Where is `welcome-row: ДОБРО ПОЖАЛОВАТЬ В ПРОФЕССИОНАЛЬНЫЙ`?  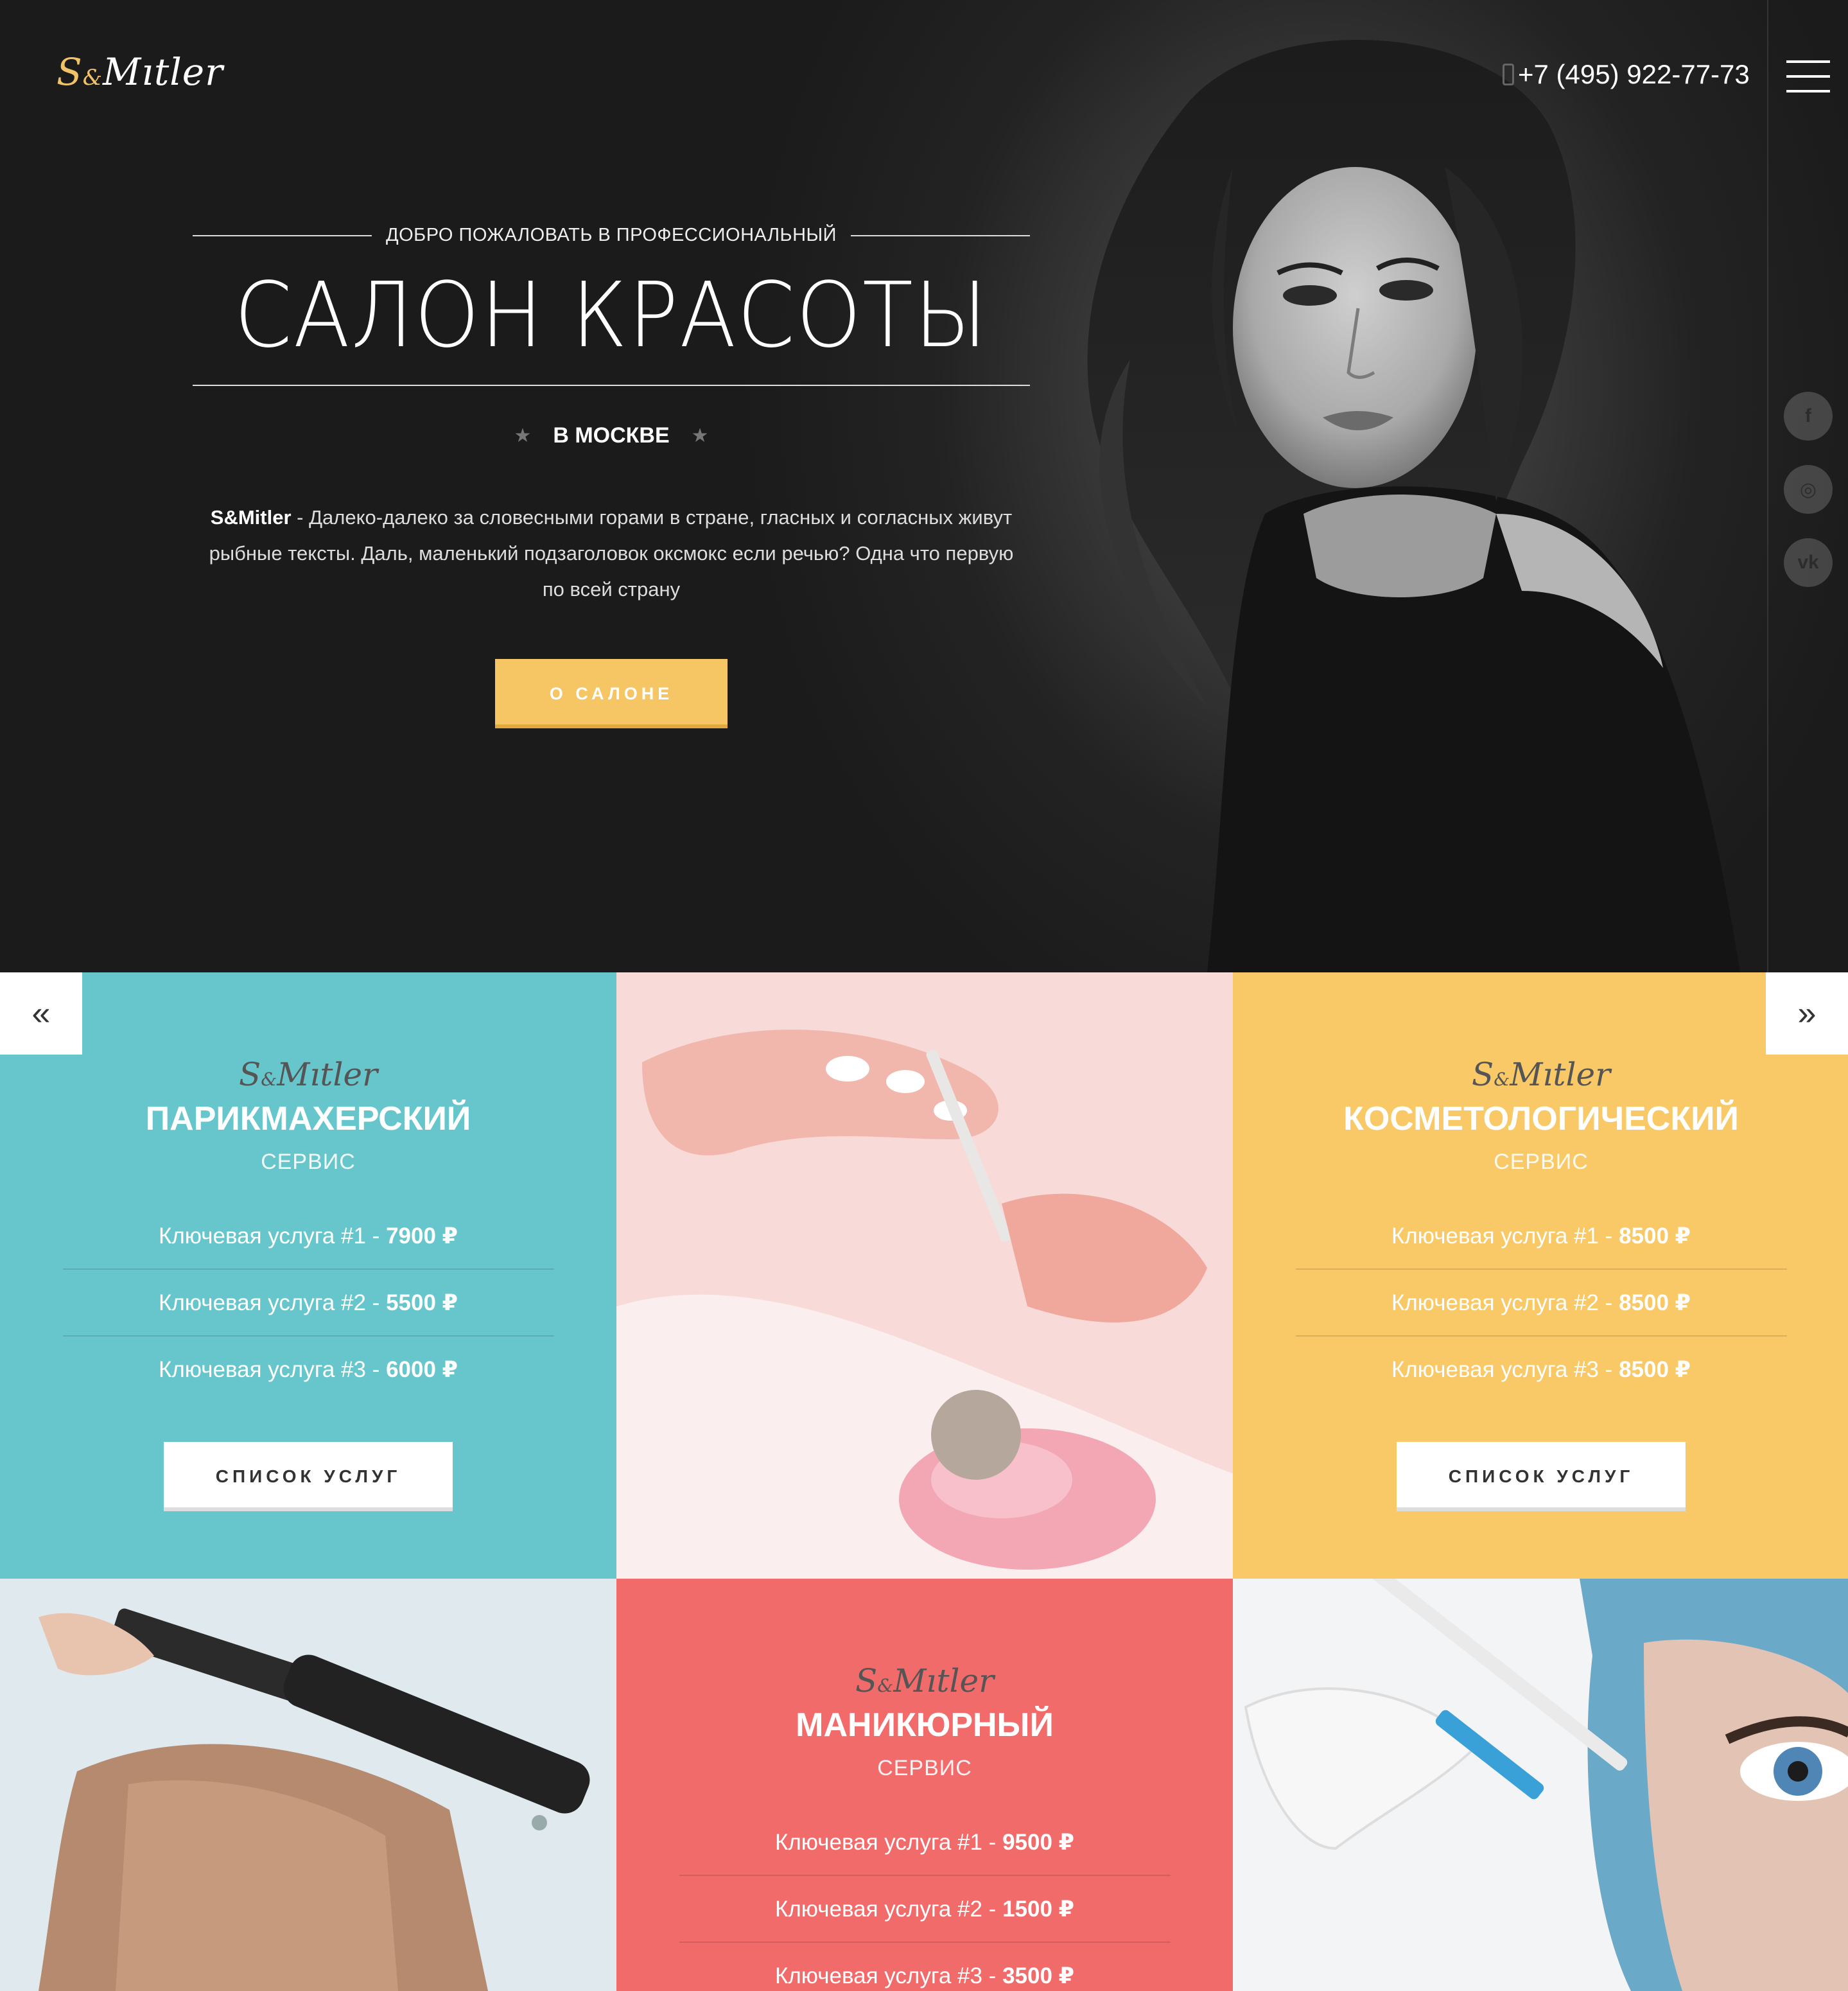
welcome-row: ДОБРО ПОЖАЛОВАТЬ В ПРОФЕССИОНАЛЬНЫЙ is located at coordinates (612, 235).